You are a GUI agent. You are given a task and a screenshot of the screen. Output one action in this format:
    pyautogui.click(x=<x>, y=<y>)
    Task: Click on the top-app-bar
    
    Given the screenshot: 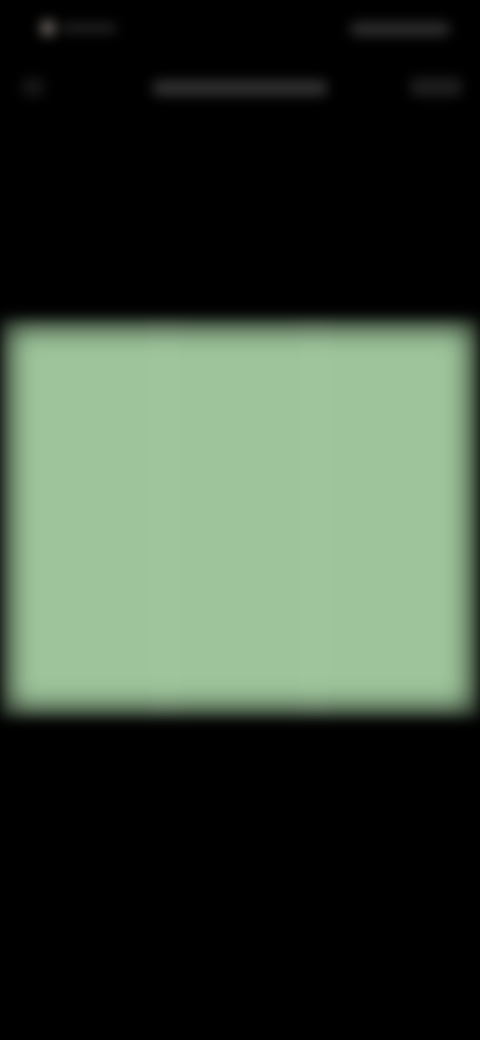 What is the action you would take?
    pyautogui.click(x=240, y=89)
    